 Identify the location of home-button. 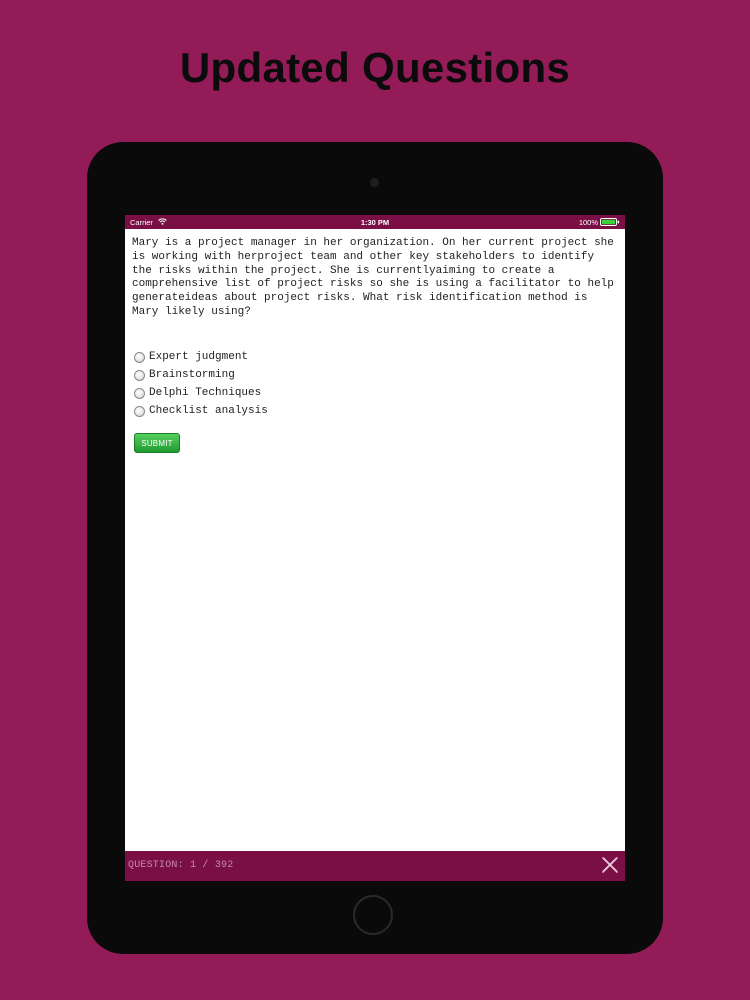
(373, 915).